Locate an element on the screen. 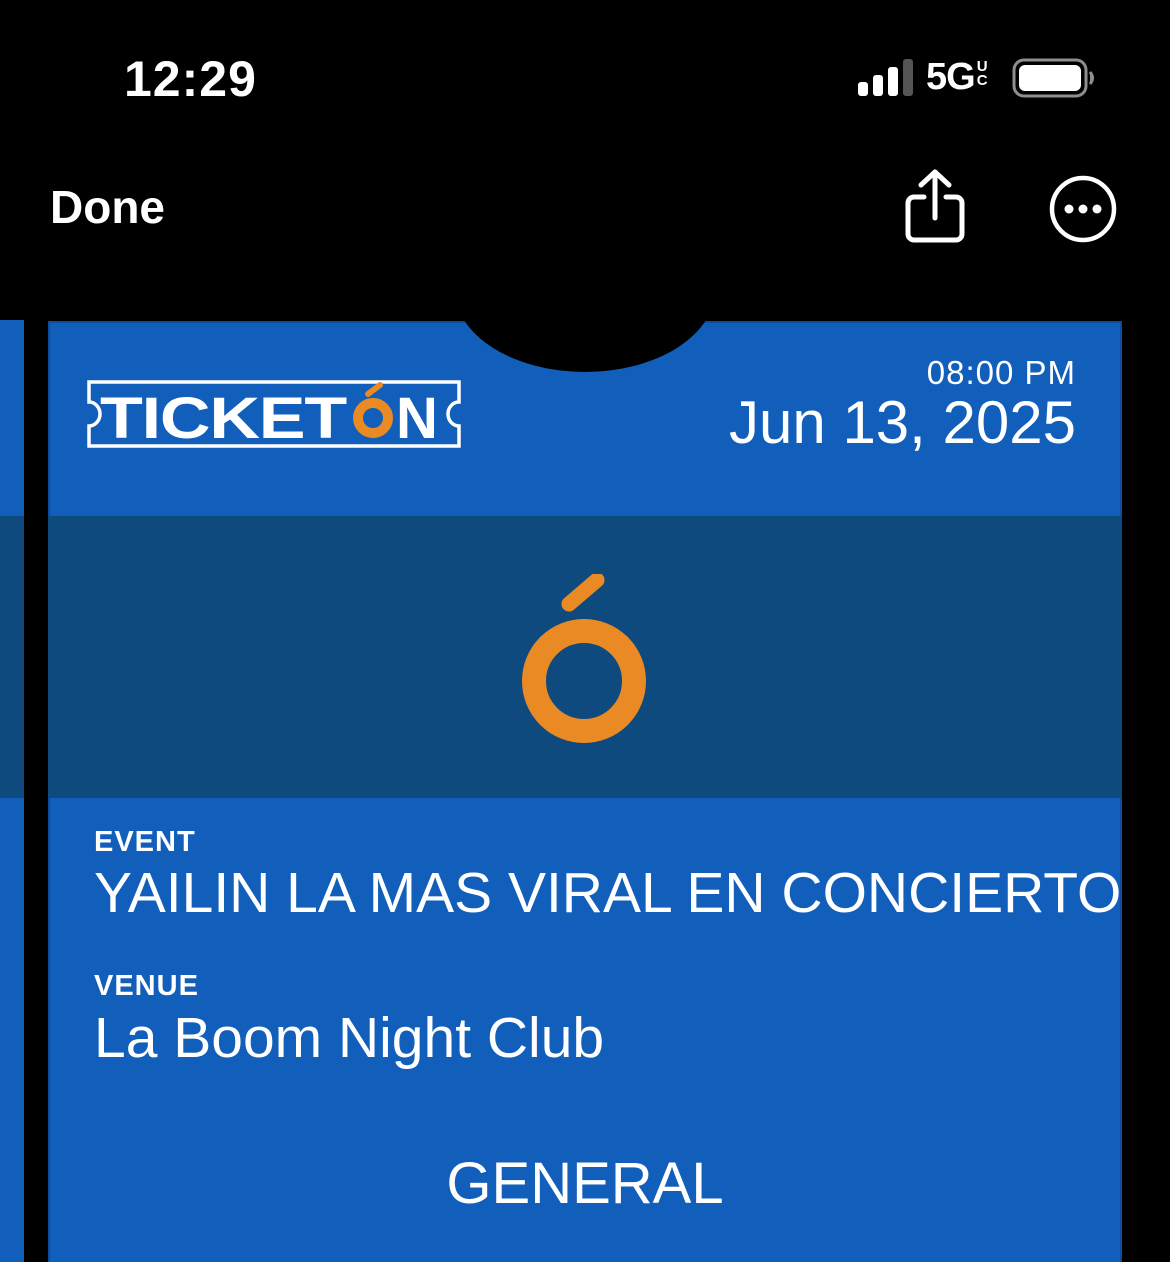  event-field-label: EVENT is located at coordinates (145, 842).